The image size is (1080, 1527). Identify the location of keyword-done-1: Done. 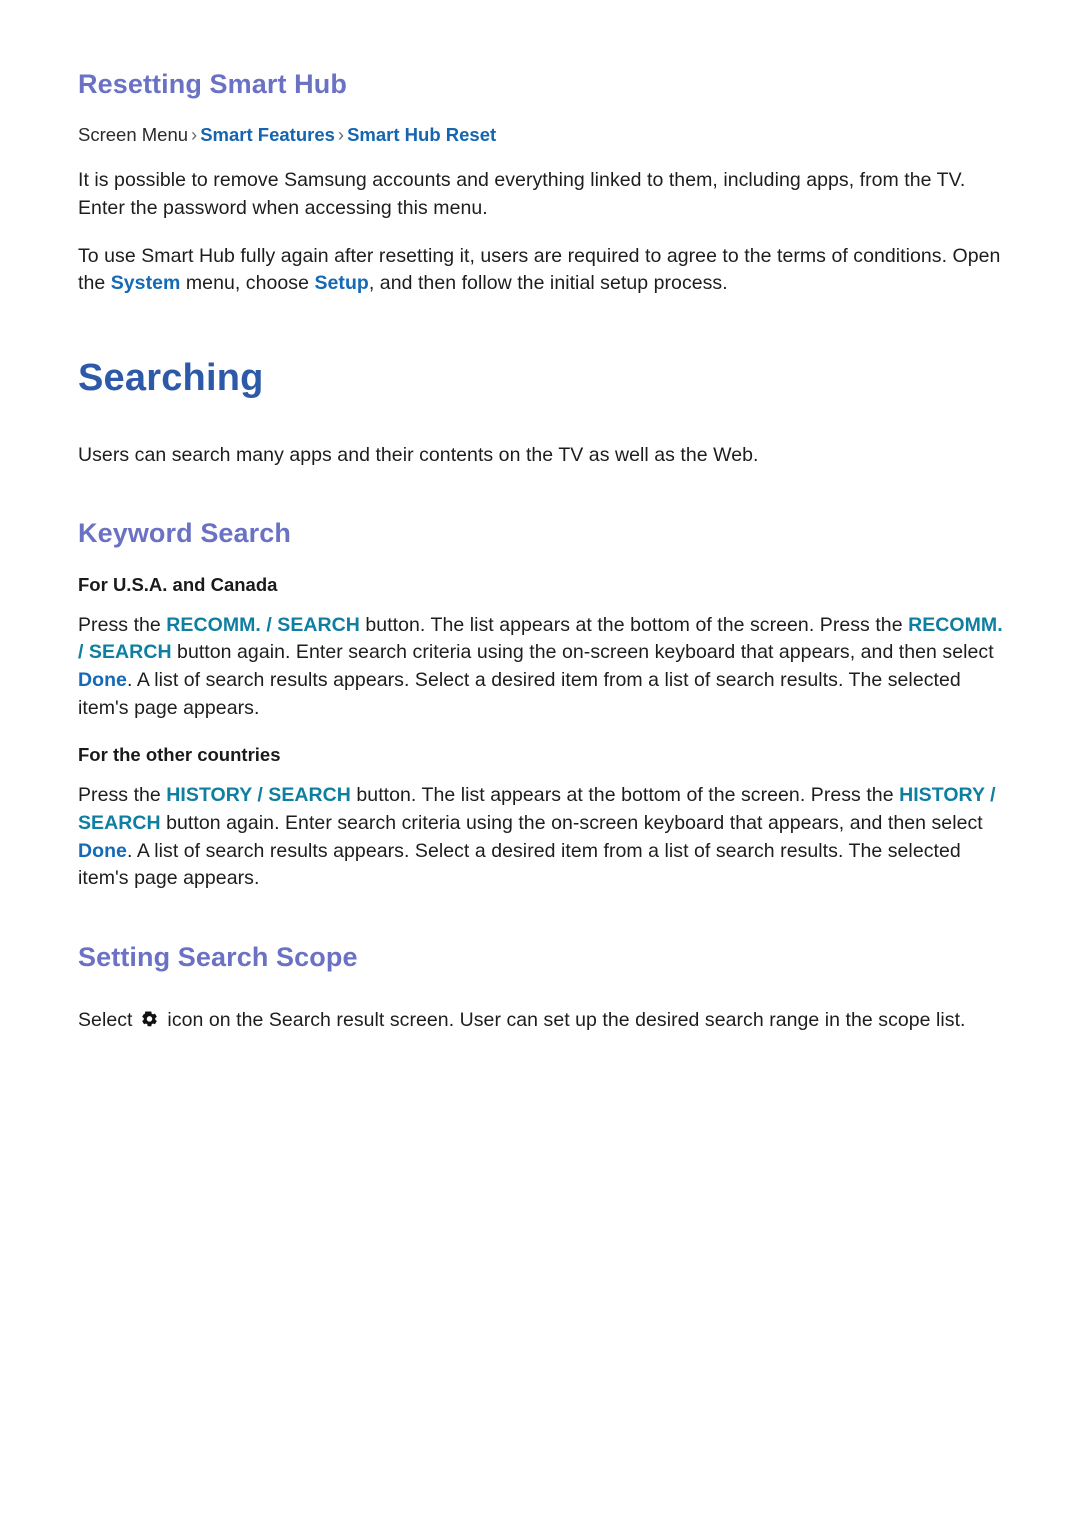
(102, 679).